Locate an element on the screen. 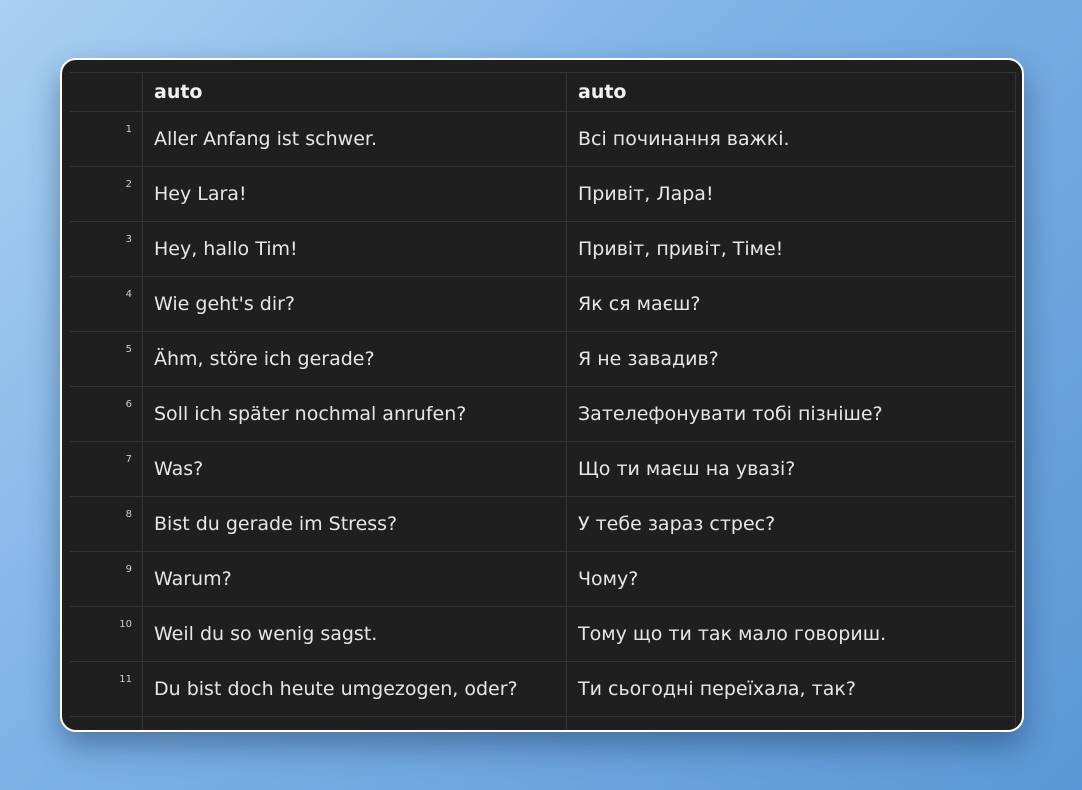 This screenshot has width=1082, height=790. table-row: 5 Ähm, störe ich gerade? Я не завадив? is located at coordinates (543, 359).